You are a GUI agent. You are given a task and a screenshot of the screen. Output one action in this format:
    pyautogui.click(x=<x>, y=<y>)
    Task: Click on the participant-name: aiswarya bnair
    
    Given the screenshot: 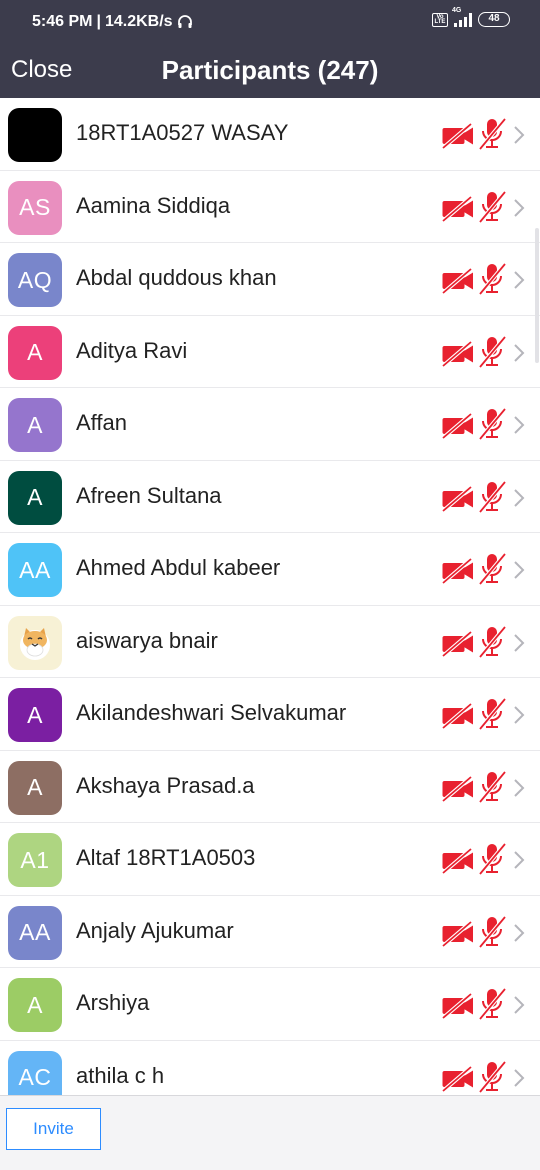 What is the action you would take?
    pyautogui.click(x=147, y=640)
    